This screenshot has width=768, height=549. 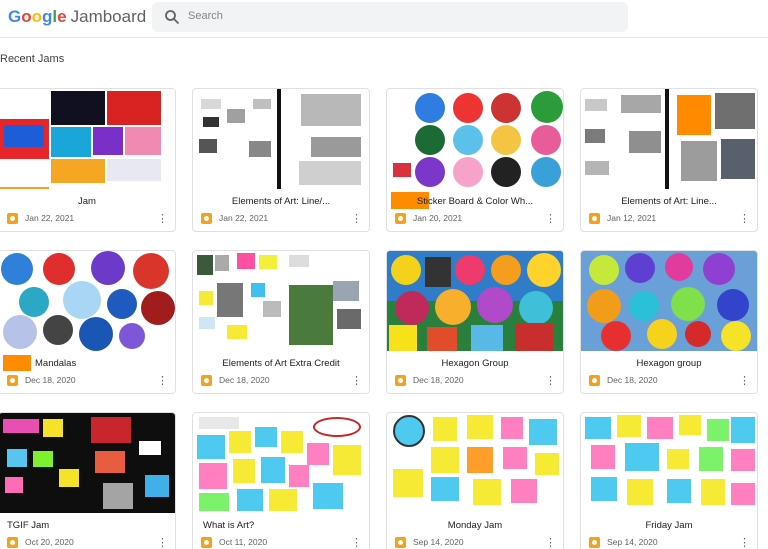 I want to click on jam-card: Elements of Art: Line... Jan 12, 2021 ⋮, so click(x=669, y=160).